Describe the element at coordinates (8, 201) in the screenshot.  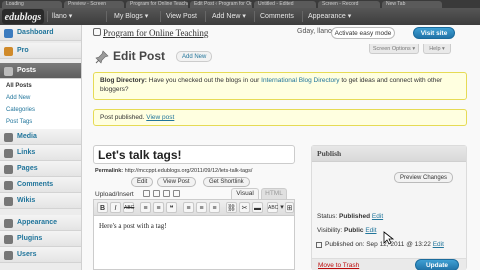
I see `wikis-icon` at that location.